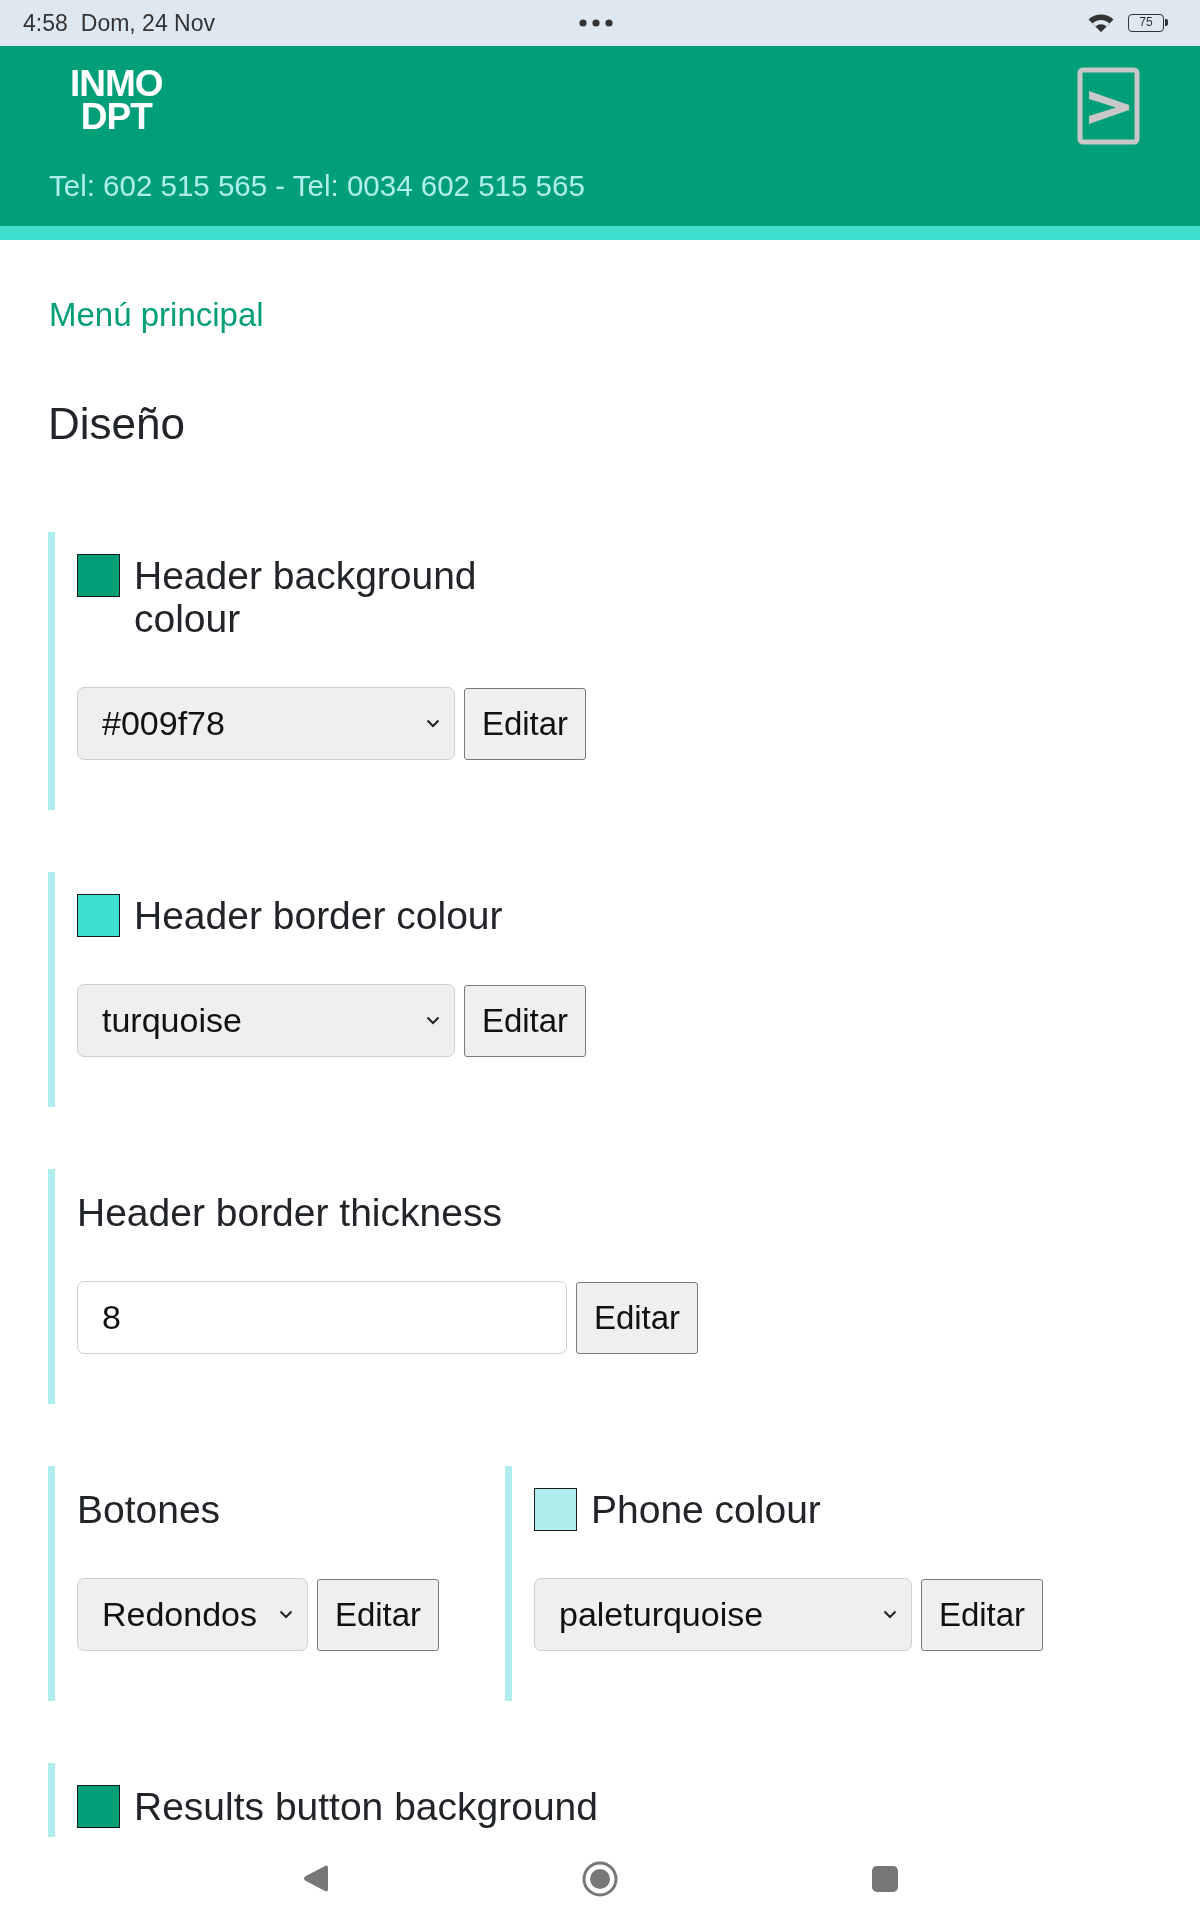 Image resolution: width=1200 pixels, height=1920 pixels. Describe the element at coordinates (289, 1212) in the screenshot. I see `setting-label: Header border thickness` at that location.